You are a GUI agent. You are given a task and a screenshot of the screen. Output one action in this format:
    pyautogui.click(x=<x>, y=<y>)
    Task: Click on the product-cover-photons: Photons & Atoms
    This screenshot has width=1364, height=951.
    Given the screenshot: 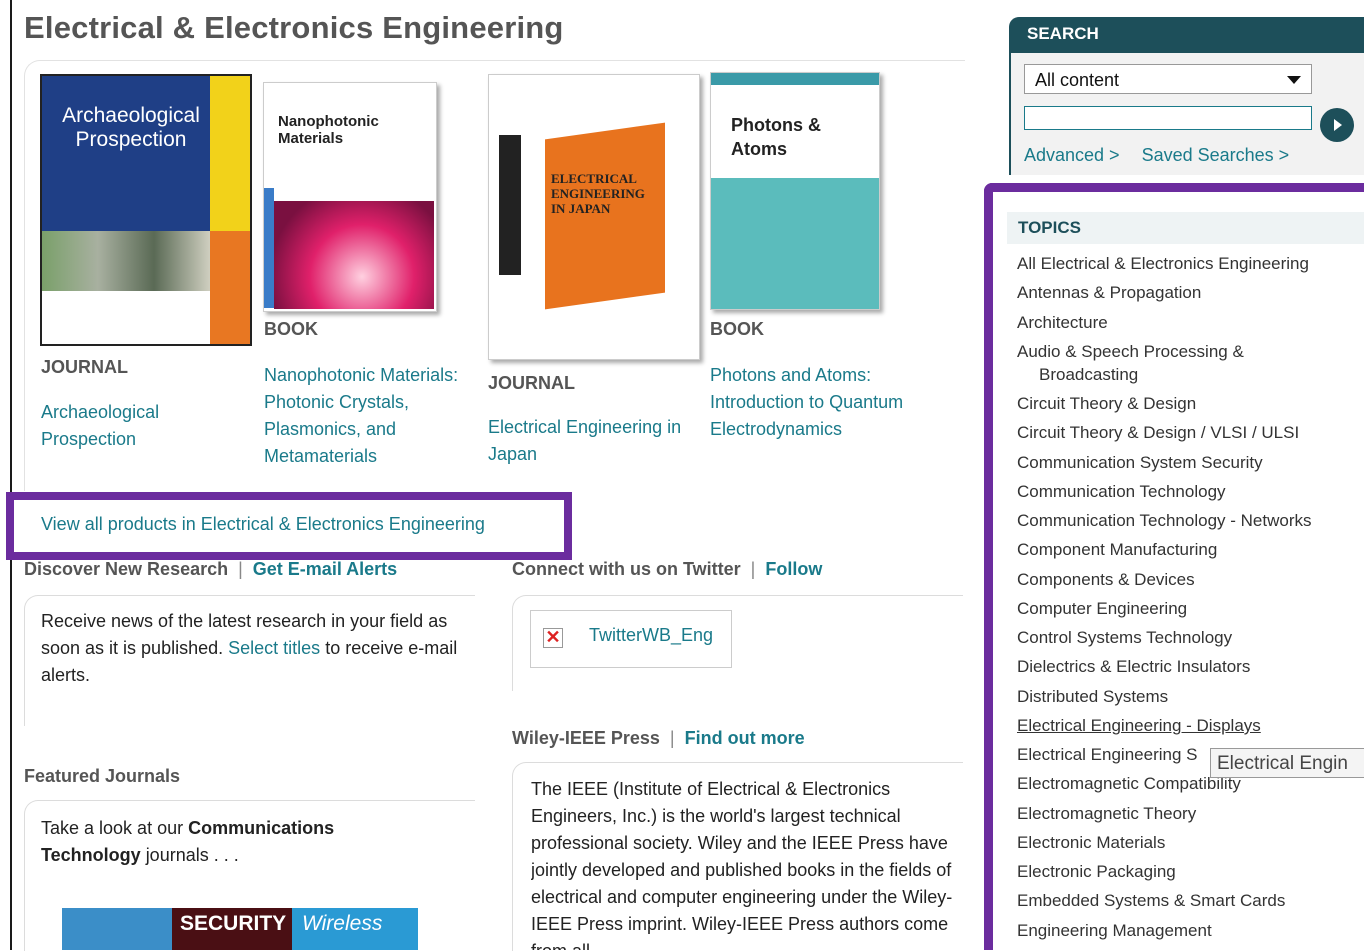 What is the action you would take?
    pyautogui.click(x=795, y=191)
    